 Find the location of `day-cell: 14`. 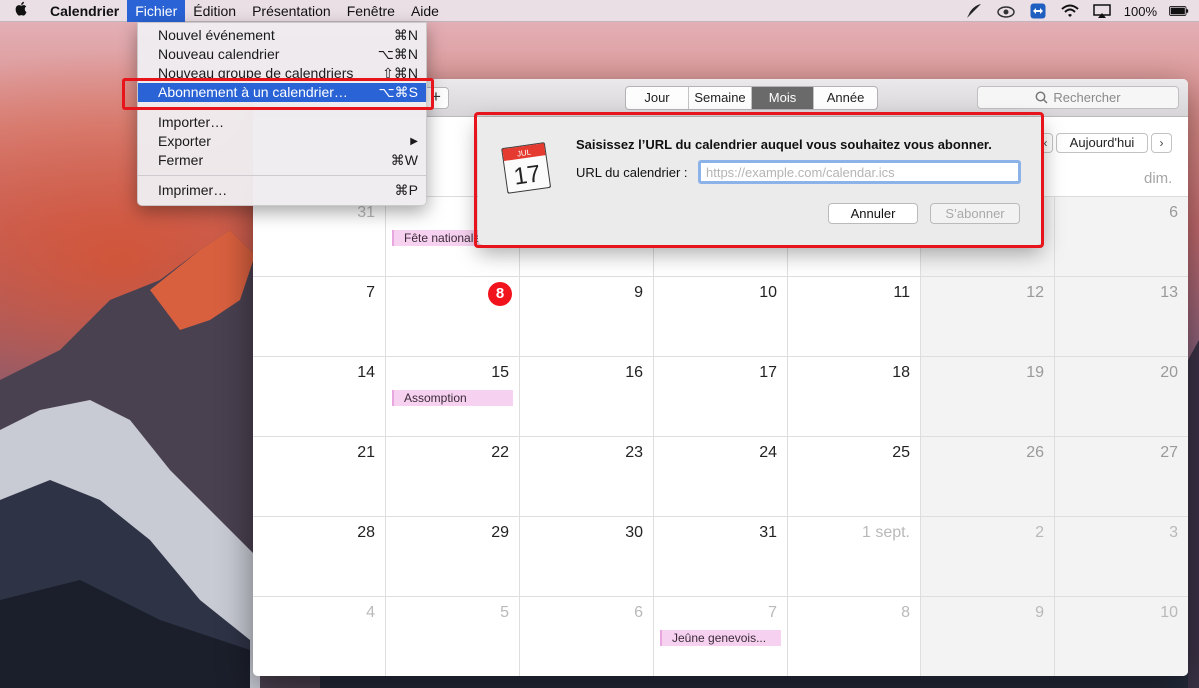

day-cell: 14 is located at coordinates (319, 397).